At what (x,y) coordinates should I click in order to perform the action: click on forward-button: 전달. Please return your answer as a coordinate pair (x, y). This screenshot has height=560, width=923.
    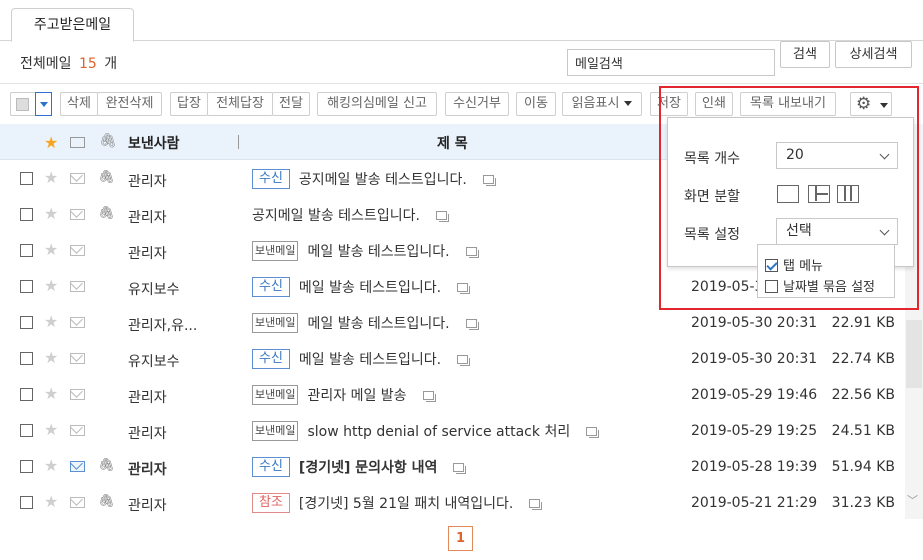
    Looking at the image, I should click on (291, 104).